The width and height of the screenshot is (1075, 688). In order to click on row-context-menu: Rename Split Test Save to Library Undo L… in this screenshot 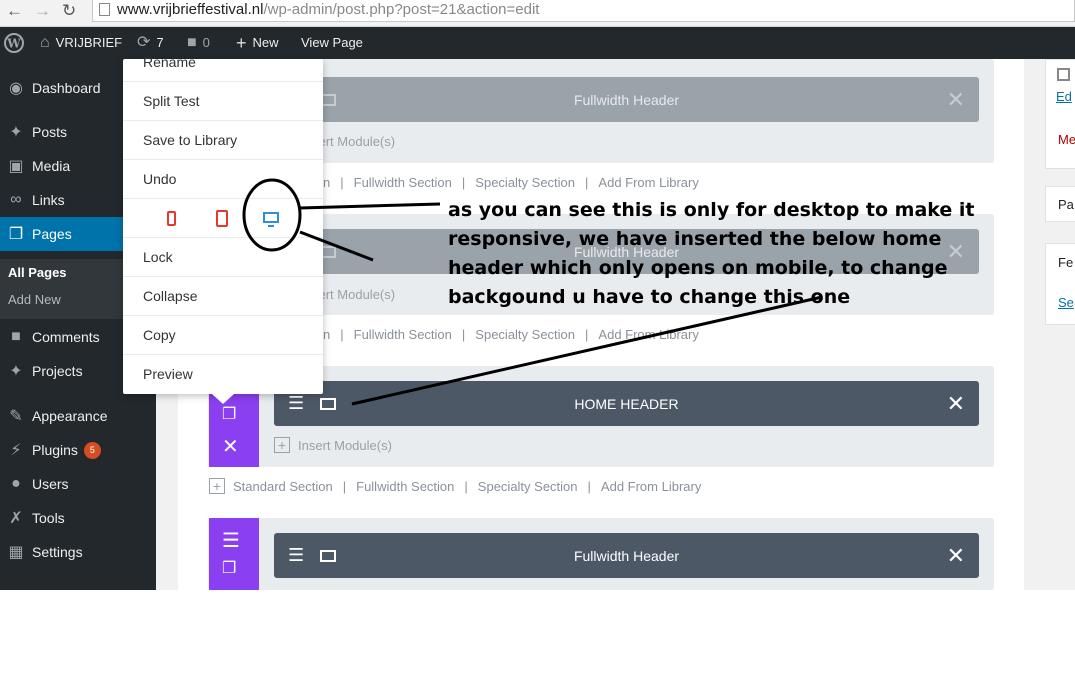, I will do `click(223, 229)`.